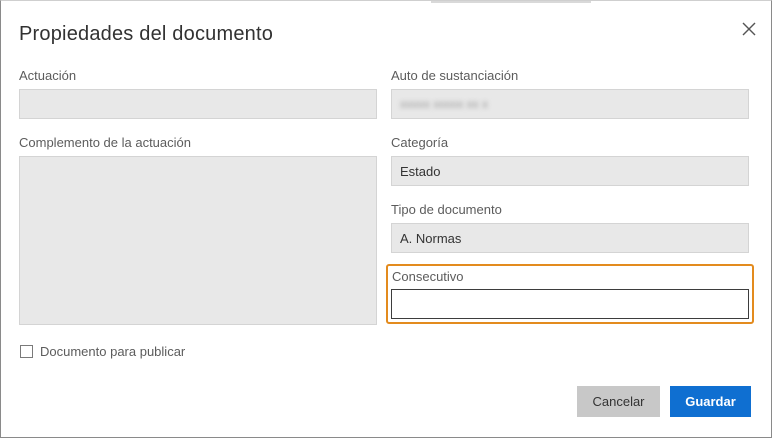 This screenshot has height=442, width=774. I want to click on consecutivo-label: Consecutivo, so click(428, 276).